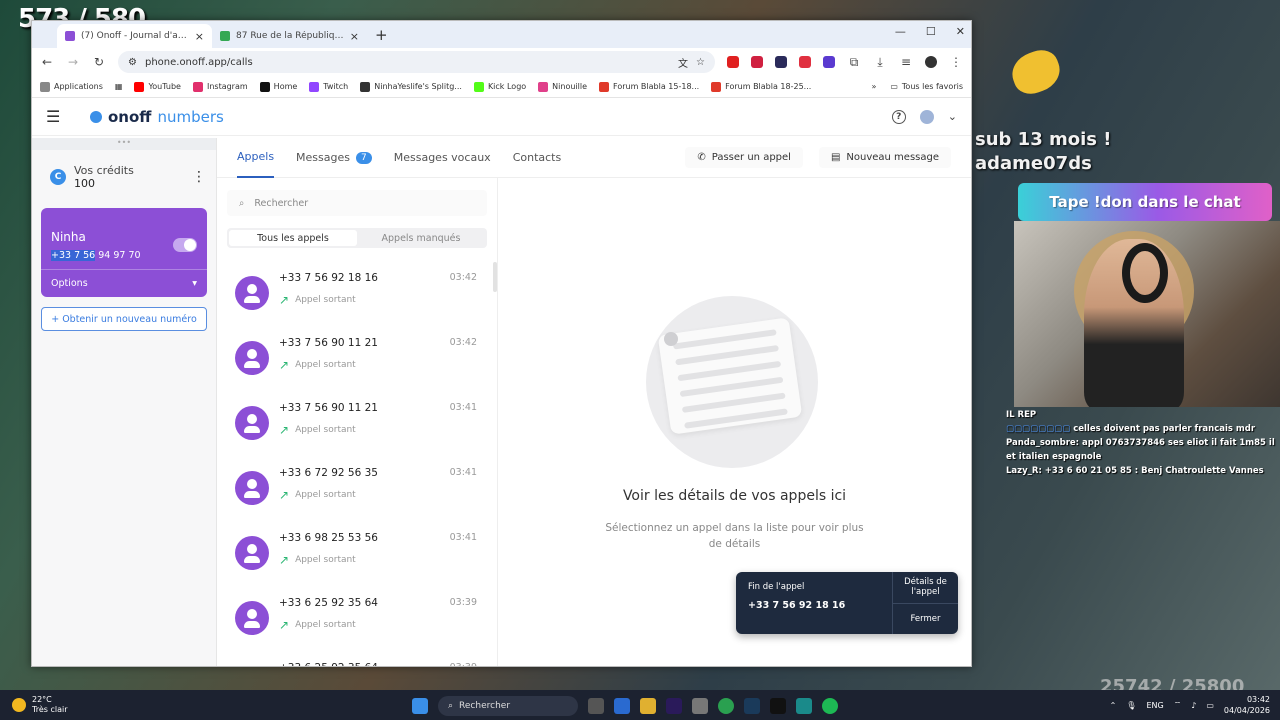 Image resolution: width=1280 pixels, height=720 pixels. Describe the element at coordinates (1154, 705) in the screenshot. I see `lang-indicator: ENG` at that location.